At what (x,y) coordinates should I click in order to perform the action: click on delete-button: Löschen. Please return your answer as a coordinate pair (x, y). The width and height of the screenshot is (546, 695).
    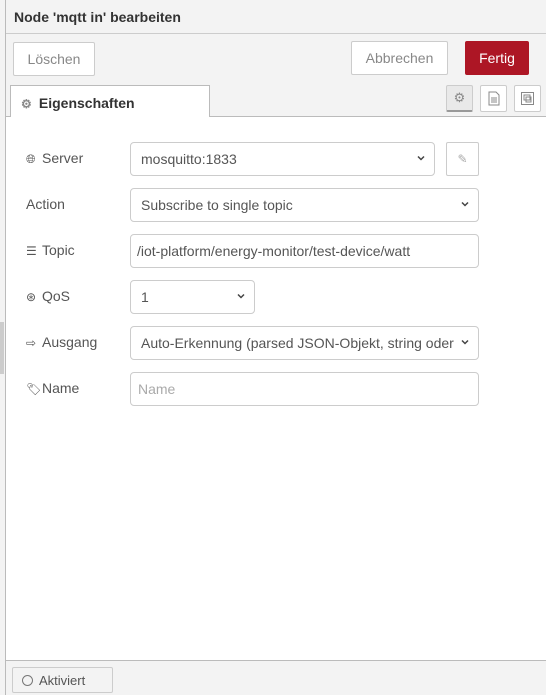
    Looking at the image, I should click on (54, 59).